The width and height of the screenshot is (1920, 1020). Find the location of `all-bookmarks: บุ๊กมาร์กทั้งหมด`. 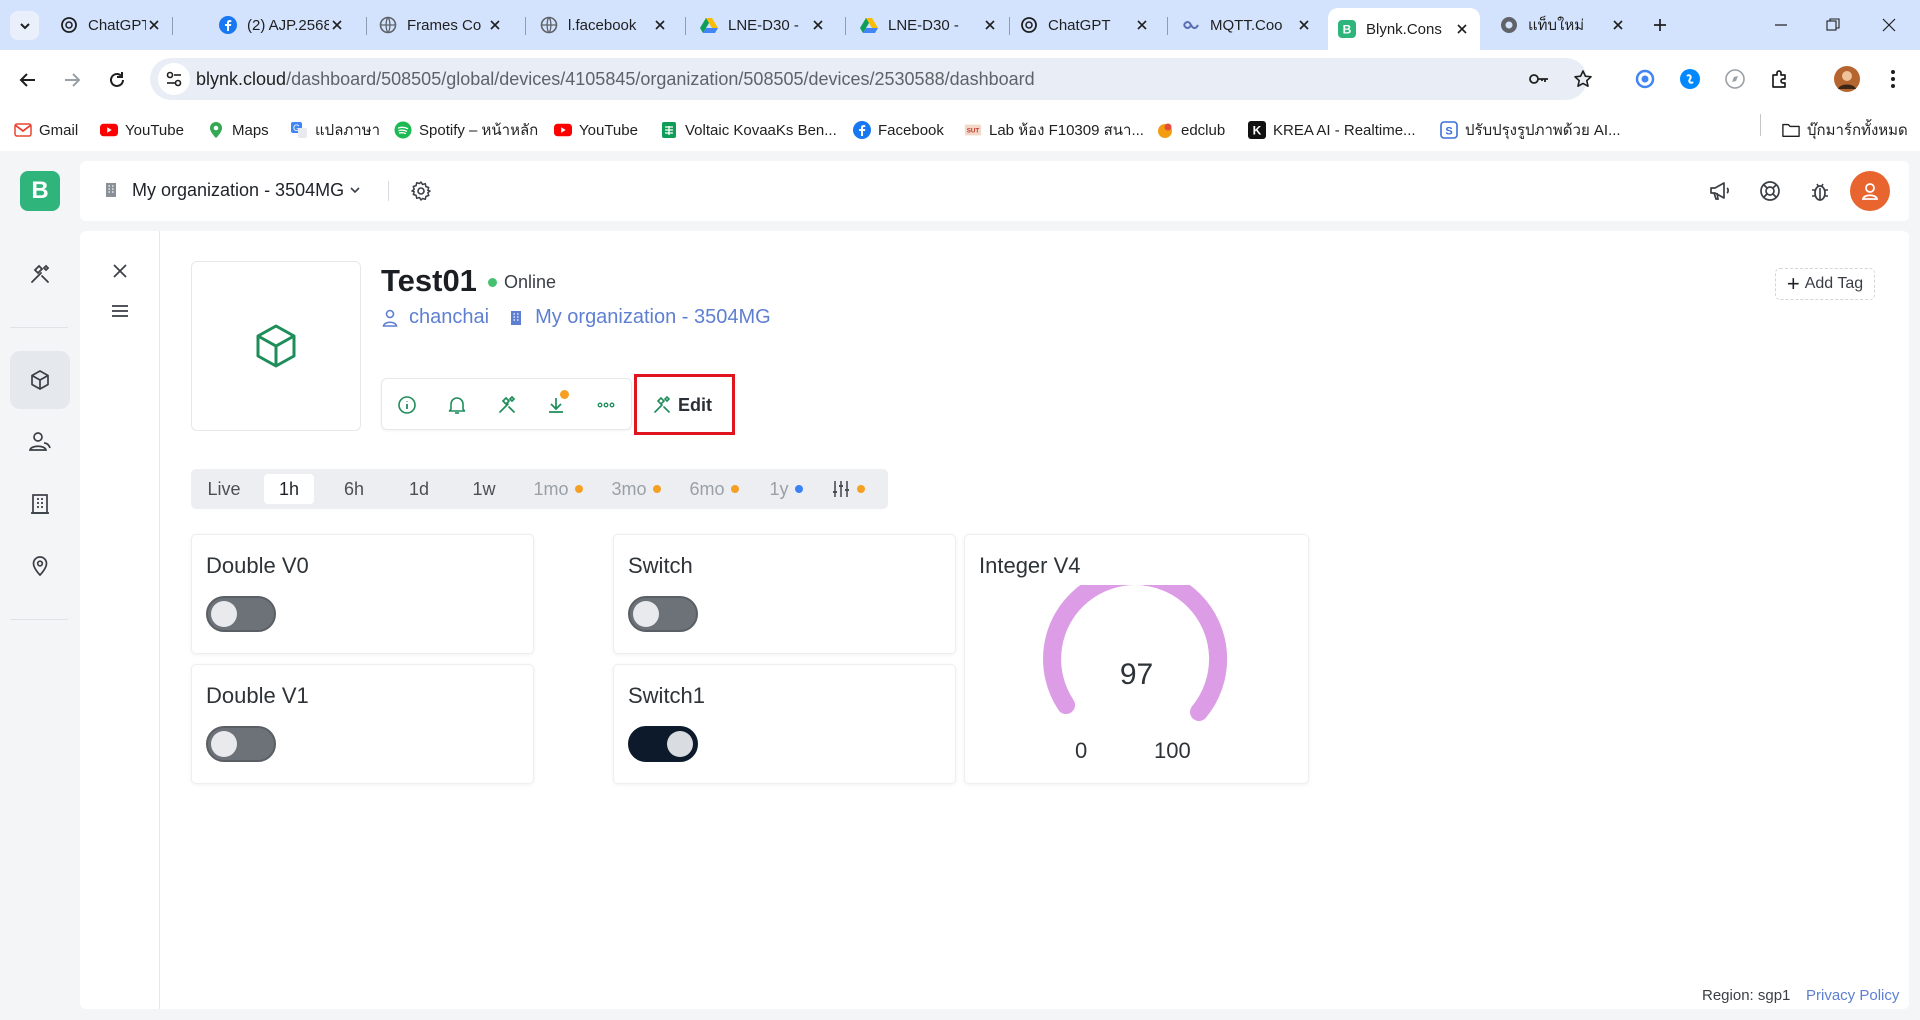

all-bookmarks: บุ๊กมาร์กทั้งหมด is located at coordinates (1845, 130).